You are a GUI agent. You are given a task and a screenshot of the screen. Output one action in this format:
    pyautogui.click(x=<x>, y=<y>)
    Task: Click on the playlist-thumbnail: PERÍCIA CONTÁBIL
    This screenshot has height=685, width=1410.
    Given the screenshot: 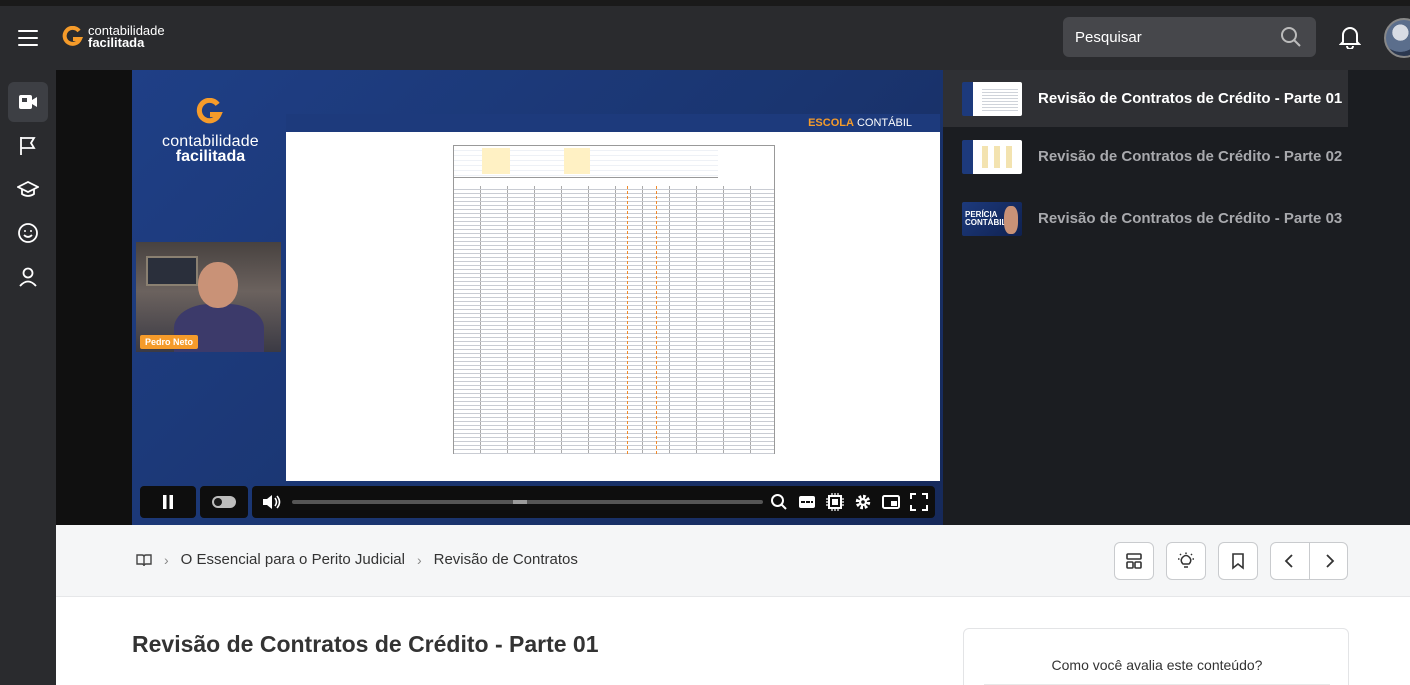 What is the action you would take?
    pyautogui.click(x=992, y=219)
    